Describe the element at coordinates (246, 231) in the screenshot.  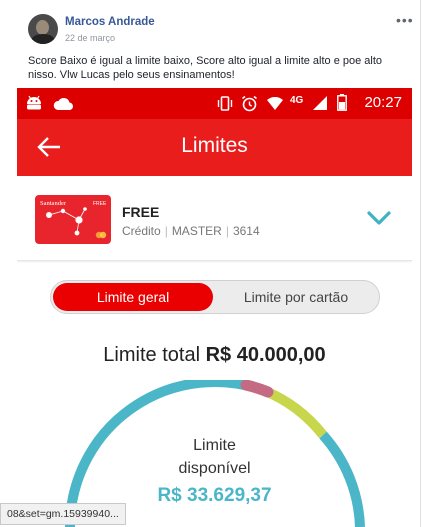
I see `card-last-digits: 3614` at that location.